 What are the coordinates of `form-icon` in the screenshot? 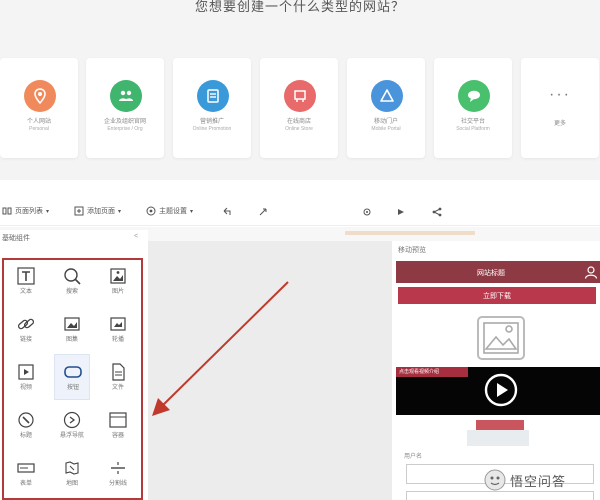 It's located at (26, 468).